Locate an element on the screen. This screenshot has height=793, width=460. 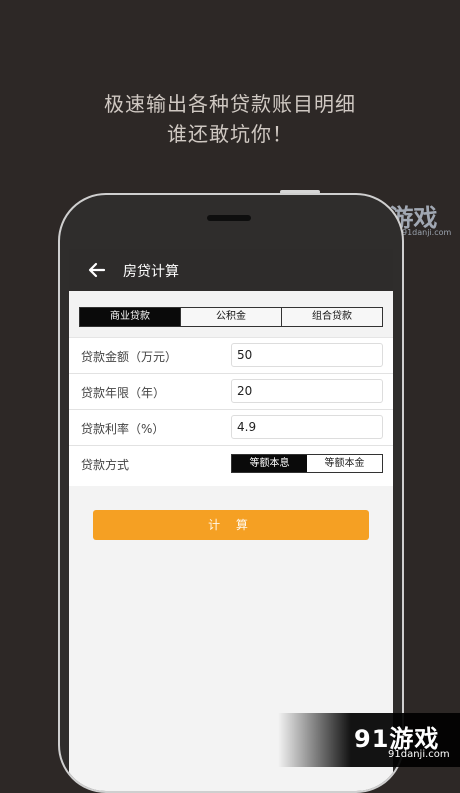
rate-label: 贷款利率（%） is located at coordinates (123, 429).